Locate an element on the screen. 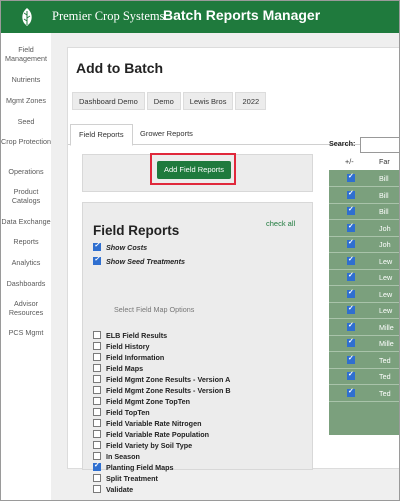  report-option: Split Treatment is located at coordinates (125, 478).